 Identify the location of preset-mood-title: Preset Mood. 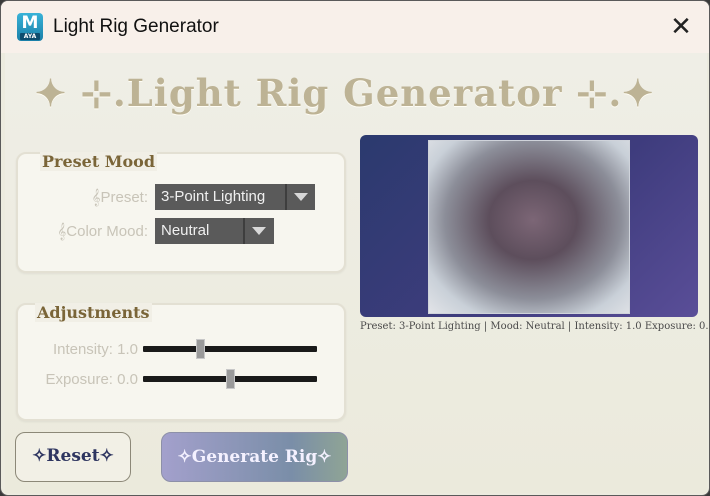
(99, 161).